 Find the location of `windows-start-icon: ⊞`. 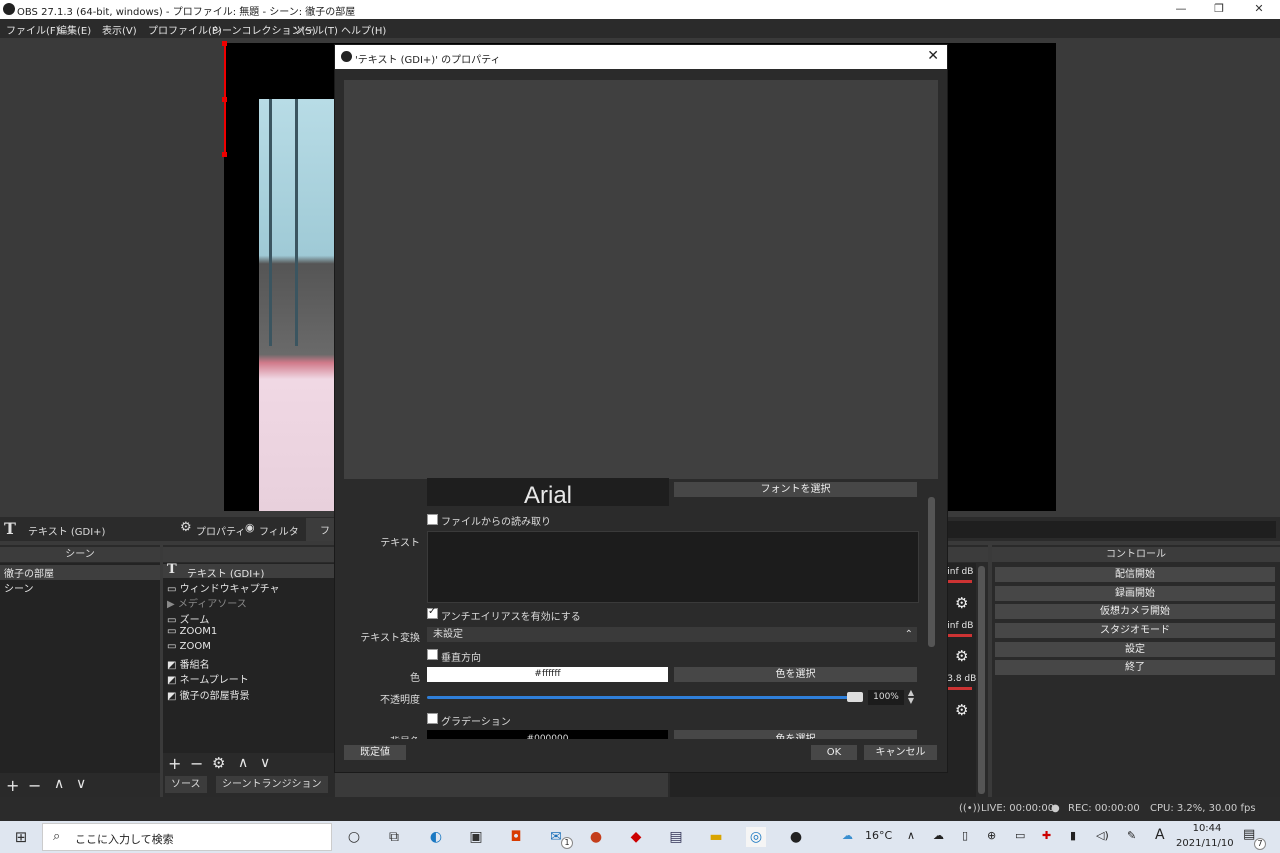

windows-start-icon: ⊞ is located at coordinates (21, 837).